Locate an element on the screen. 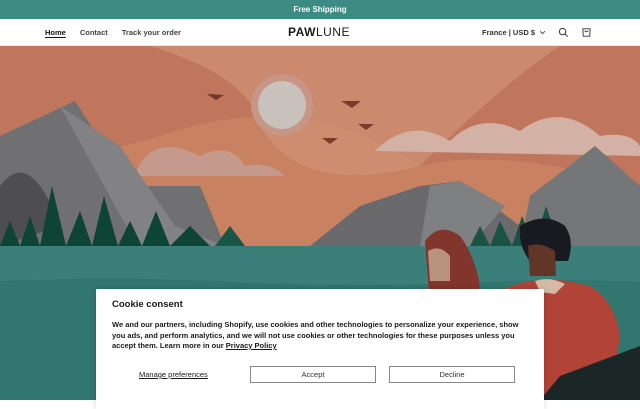 The image size is (640, 409). site-logo: PAW LUNE is located at coordinates (319, 32).